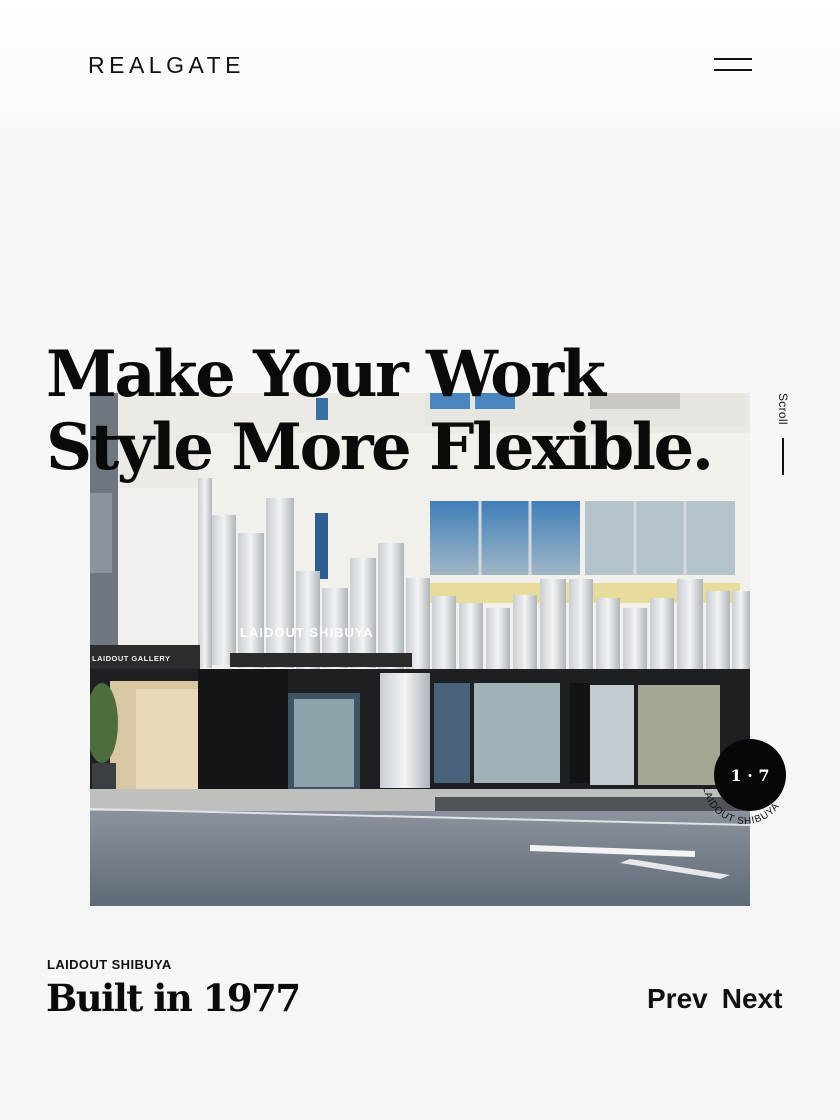  I want to click on prev-button: Prev, so click(677, 998).